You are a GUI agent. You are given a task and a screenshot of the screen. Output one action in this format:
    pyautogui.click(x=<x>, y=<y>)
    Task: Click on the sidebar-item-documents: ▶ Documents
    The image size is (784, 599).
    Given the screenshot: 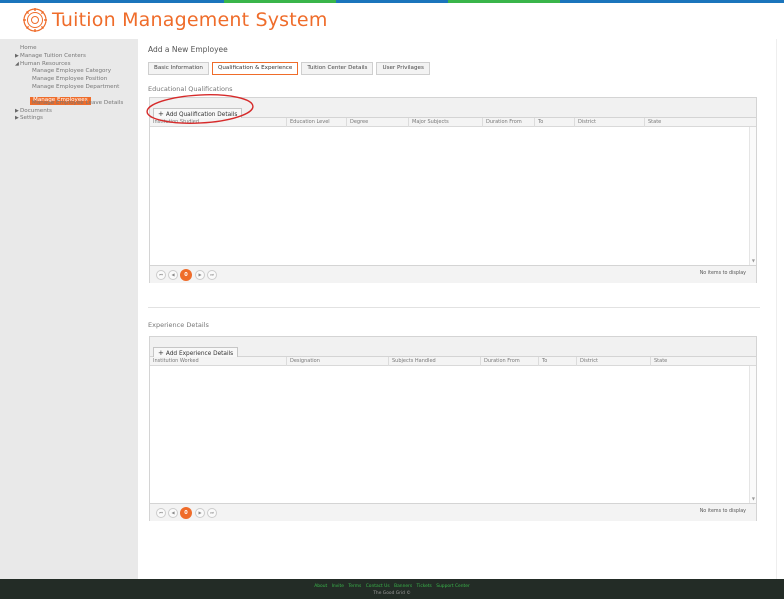 What is the action you would take?
    pyautogui.click(x=69, y=112)
    